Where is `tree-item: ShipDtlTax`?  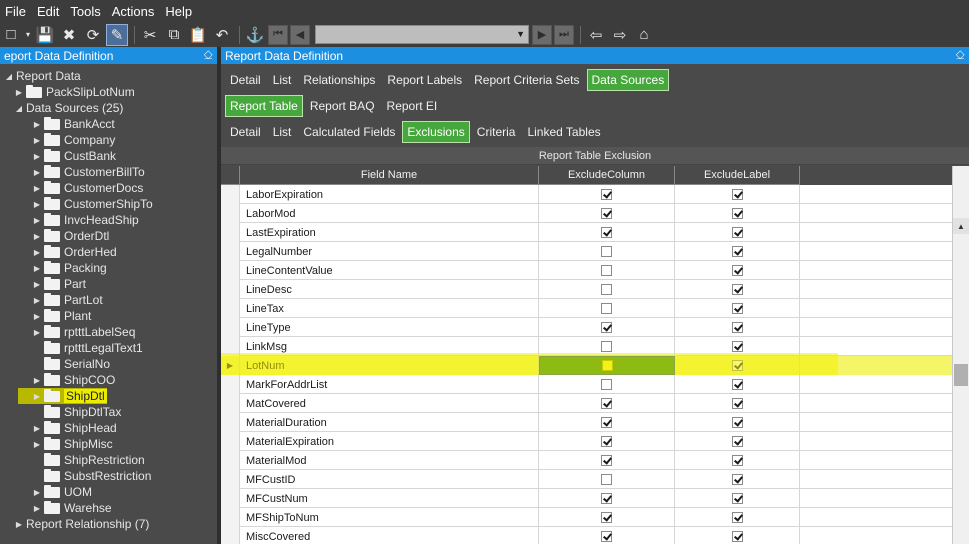
tree-item: ShipDtlTax is located at coordinates (75, 412).